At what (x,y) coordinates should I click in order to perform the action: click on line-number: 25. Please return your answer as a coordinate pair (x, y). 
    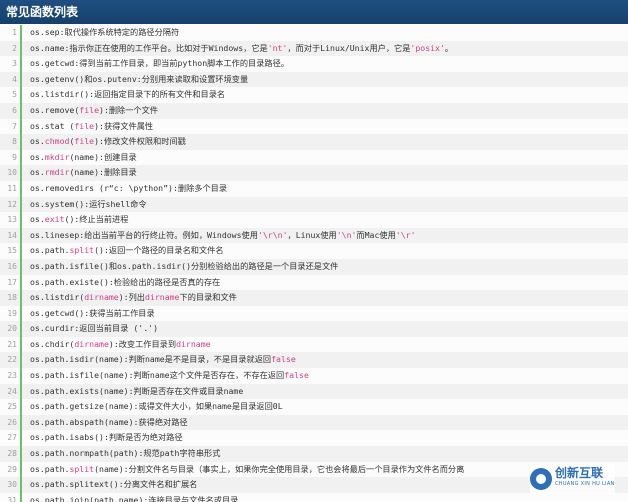
    Looking at the image, I should click on (12, 407).